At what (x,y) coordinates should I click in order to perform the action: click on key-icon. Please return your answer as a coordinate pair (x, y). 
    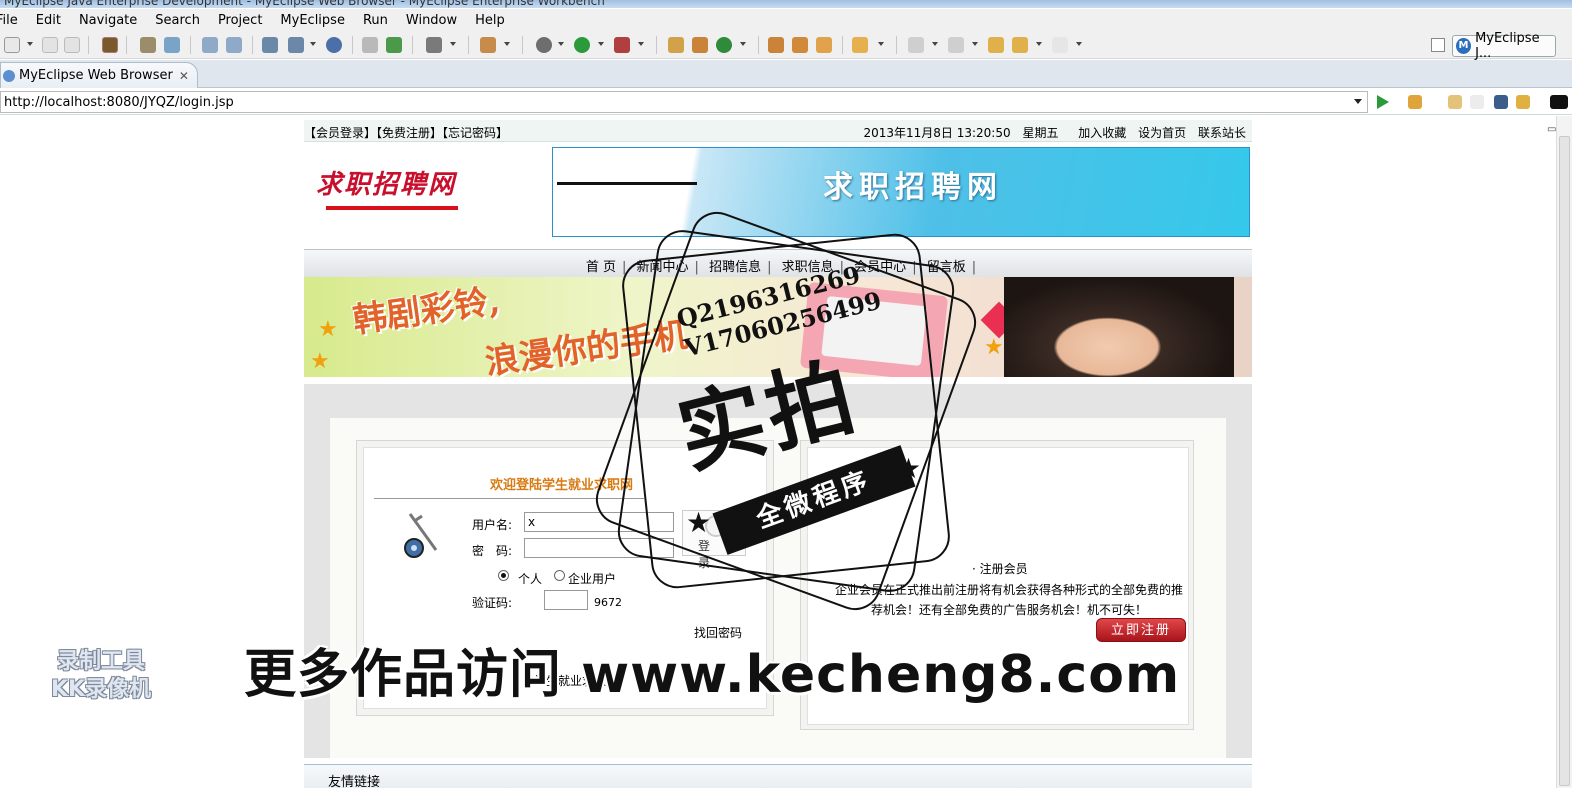
    Looking at the image, I should click on (421, 535).